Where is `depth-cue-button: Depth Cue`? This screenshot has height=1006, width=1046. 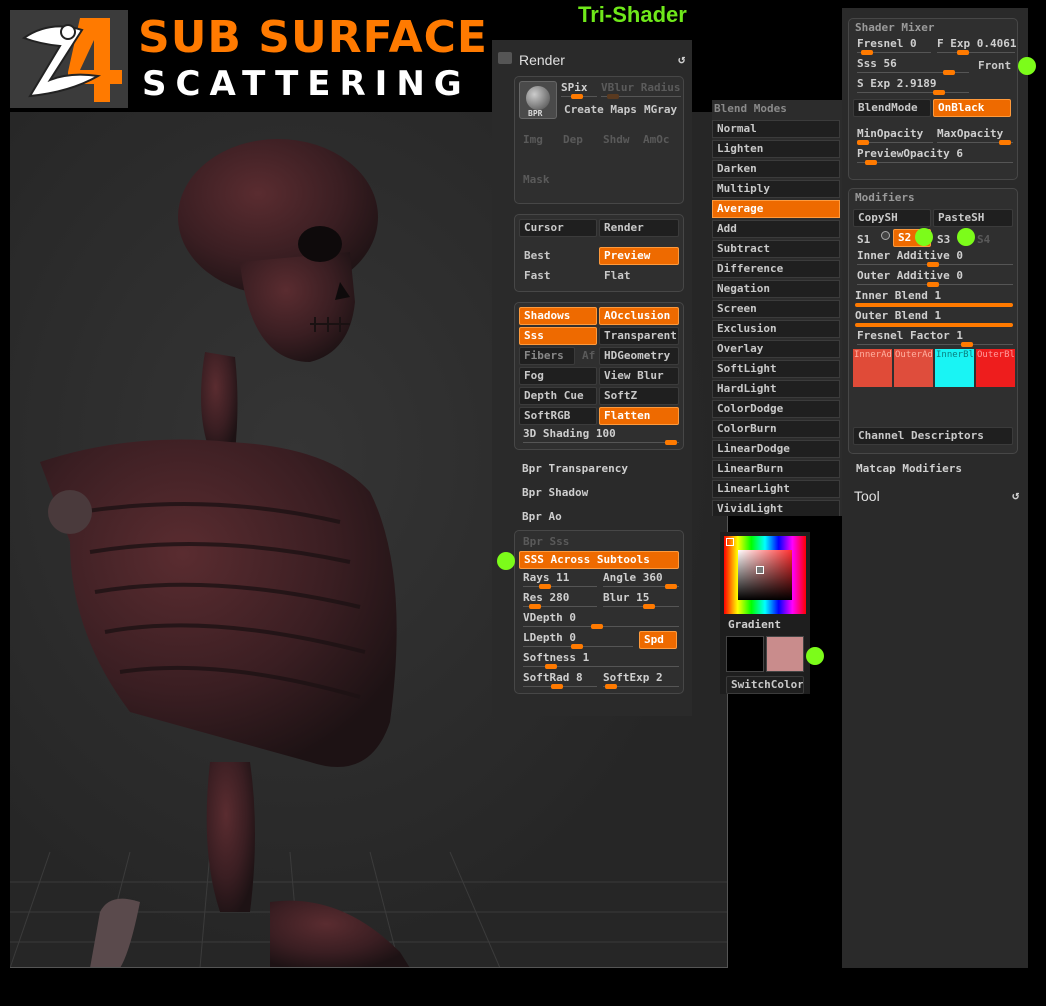 depth-cue-button: Depth Cue is located at coordinates (558, 396).